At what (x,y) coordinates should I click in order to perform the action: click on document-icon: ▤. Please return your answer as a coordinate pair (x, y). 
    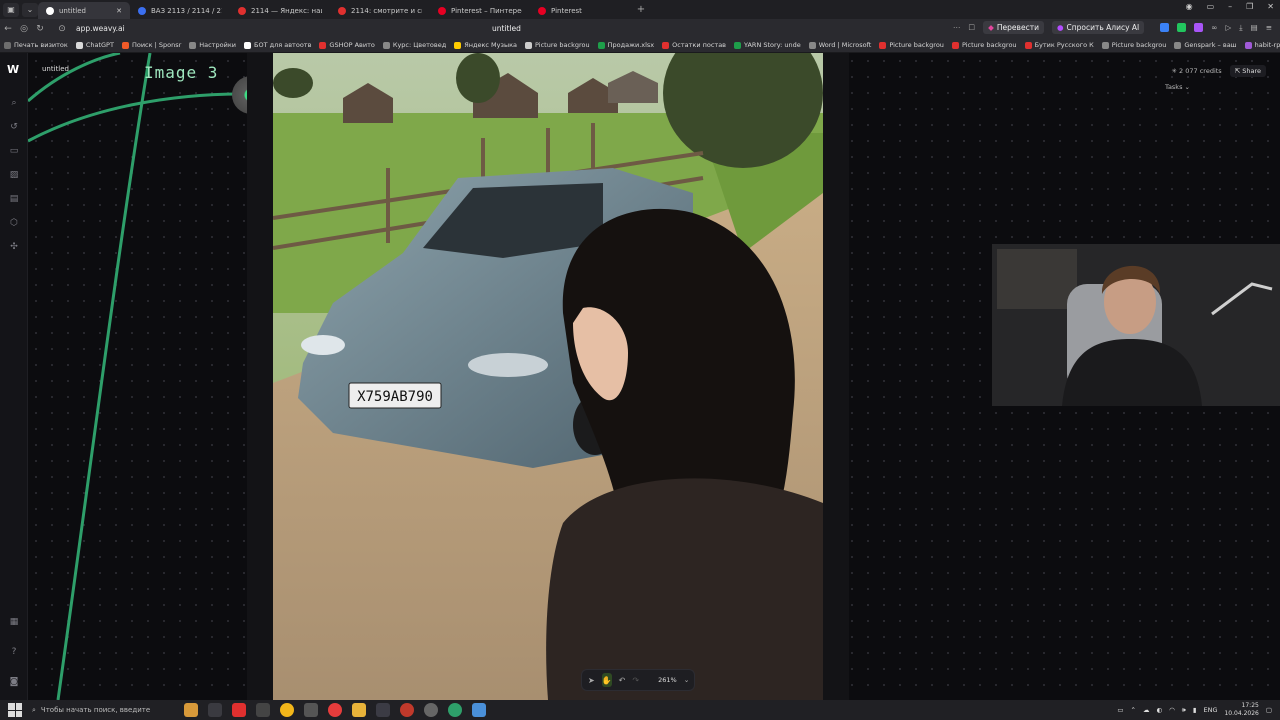
    Looking at the image, I should click on (14, 199).